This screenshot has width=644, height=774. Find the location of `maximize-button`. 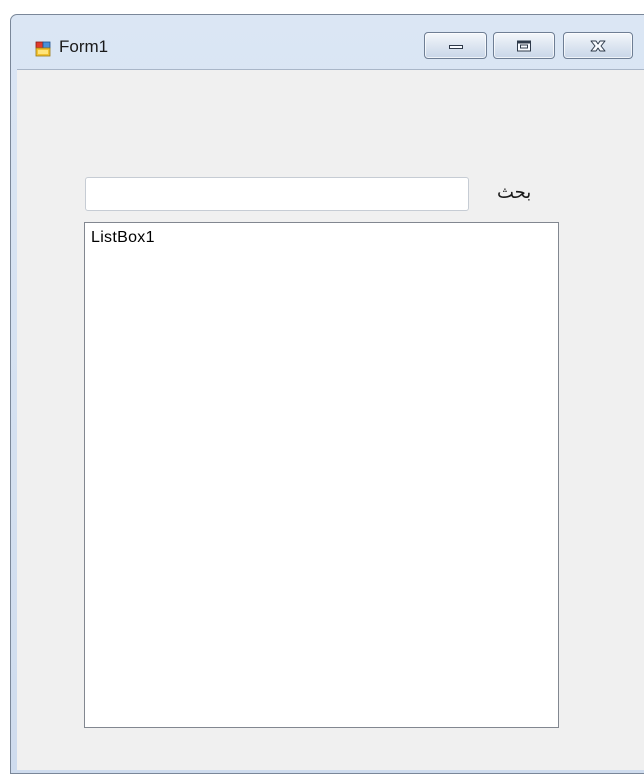

maximize-button is located at coordinates (524, 45).